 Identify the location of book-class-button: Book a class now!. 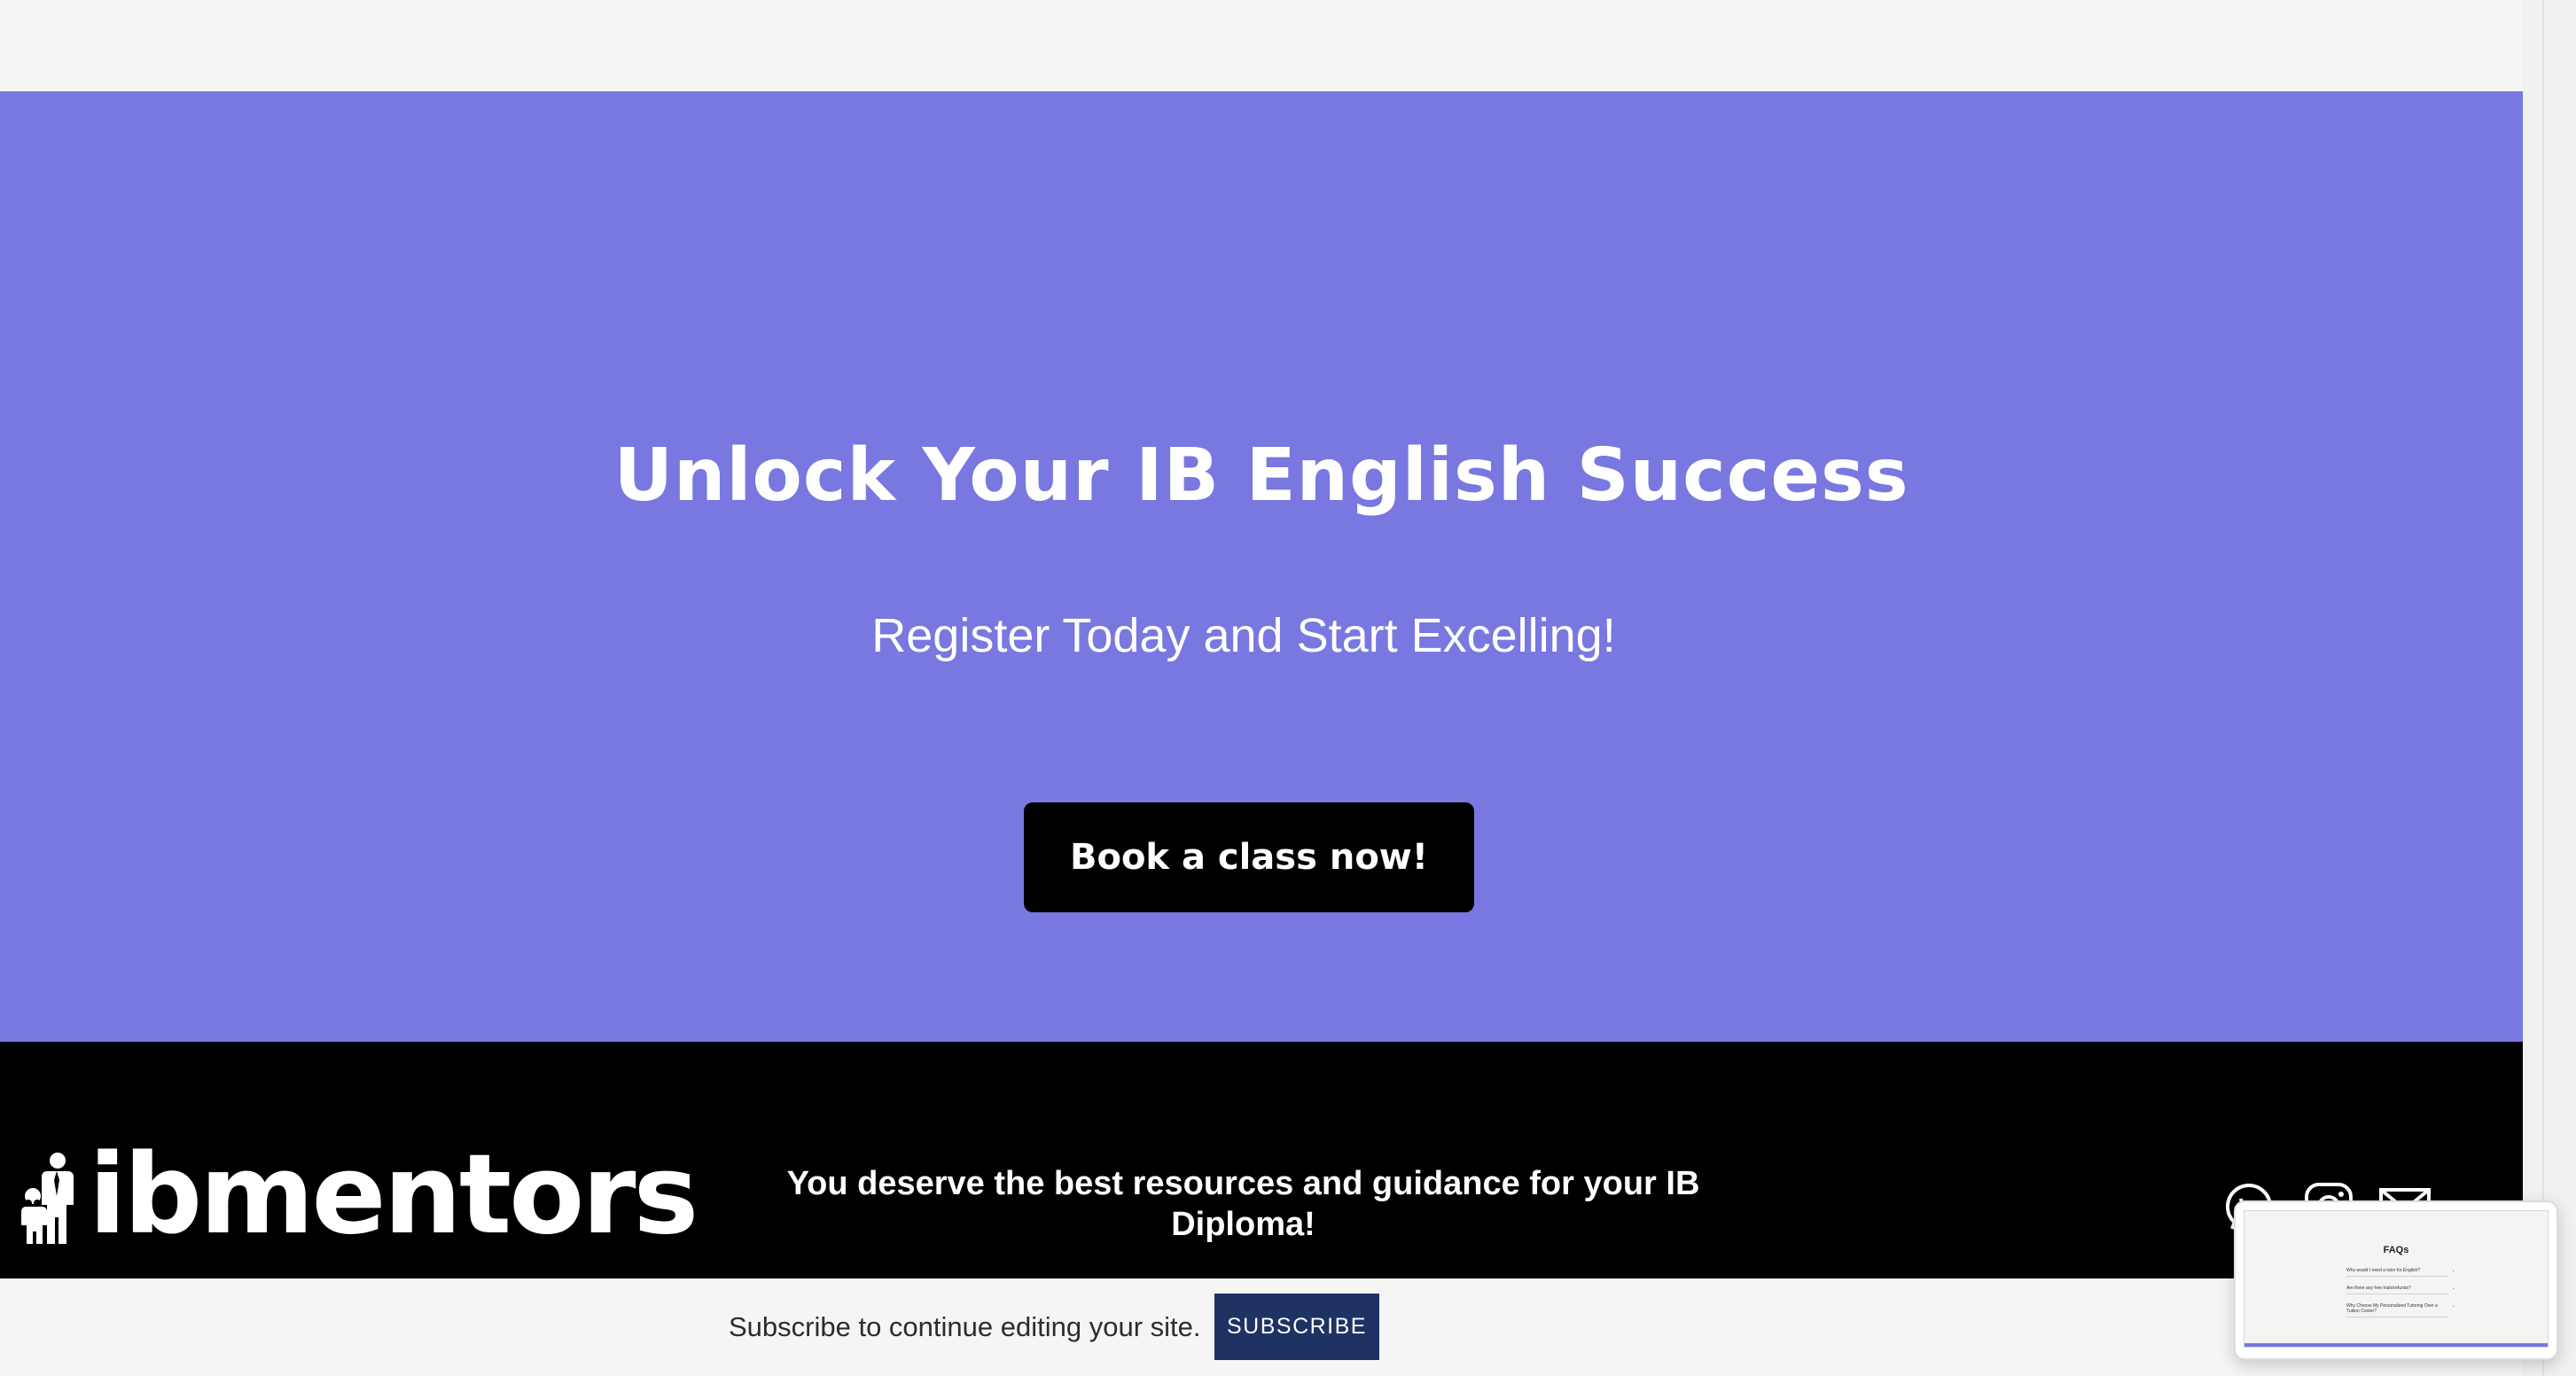
(1249, 857).